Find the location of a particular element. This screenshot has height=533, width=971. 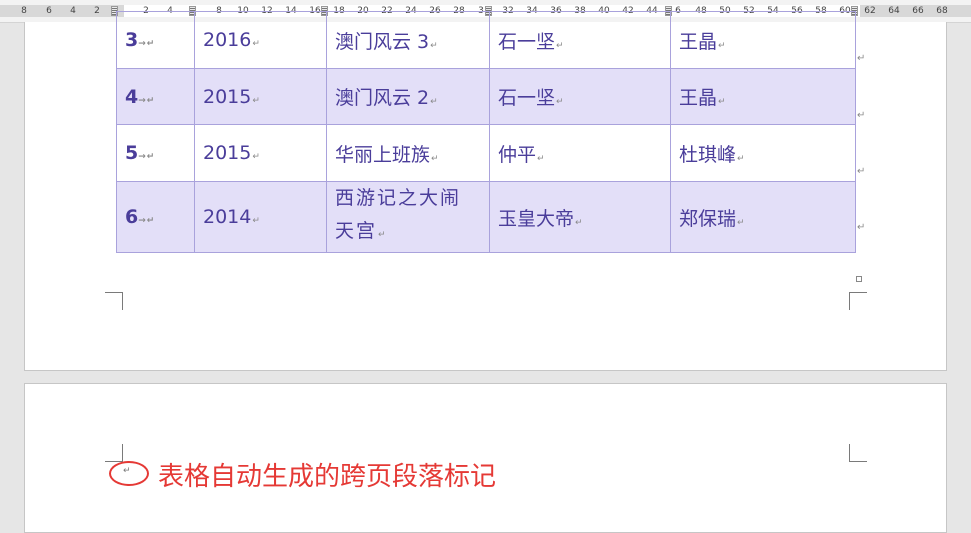

table-resize-handle is located at coordinates (859, 279).